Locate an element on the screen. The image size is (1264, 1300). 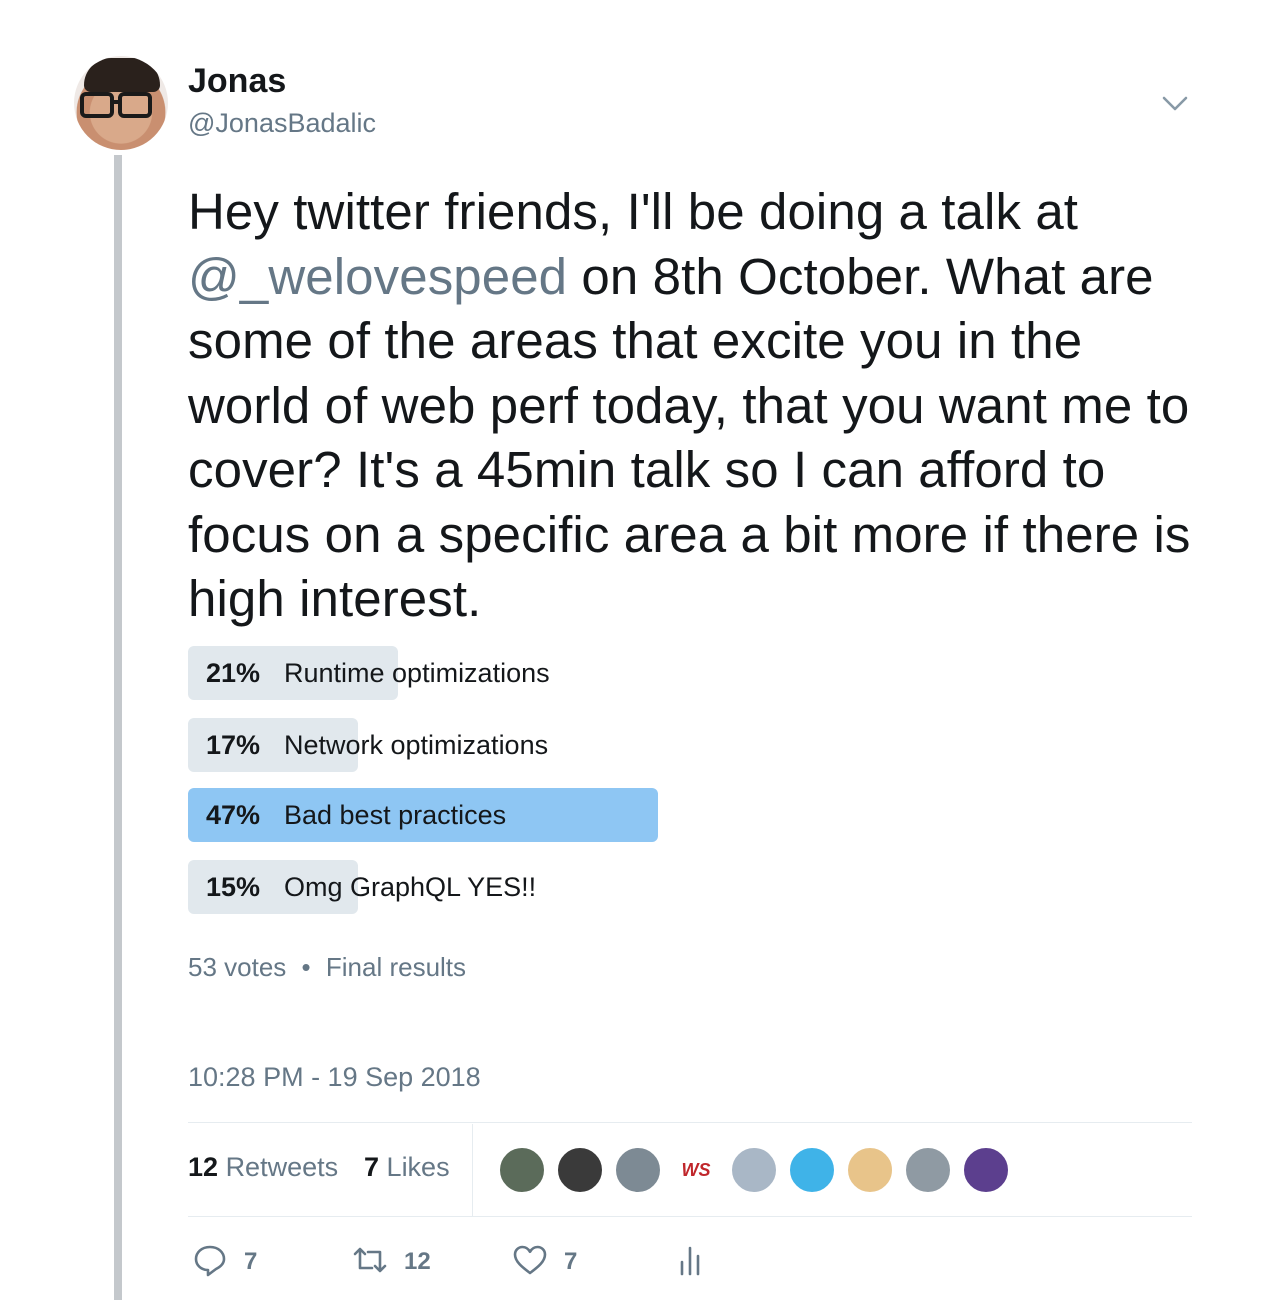
poll-option-label: Runtime optimizations is located at coordinates (417, 673).